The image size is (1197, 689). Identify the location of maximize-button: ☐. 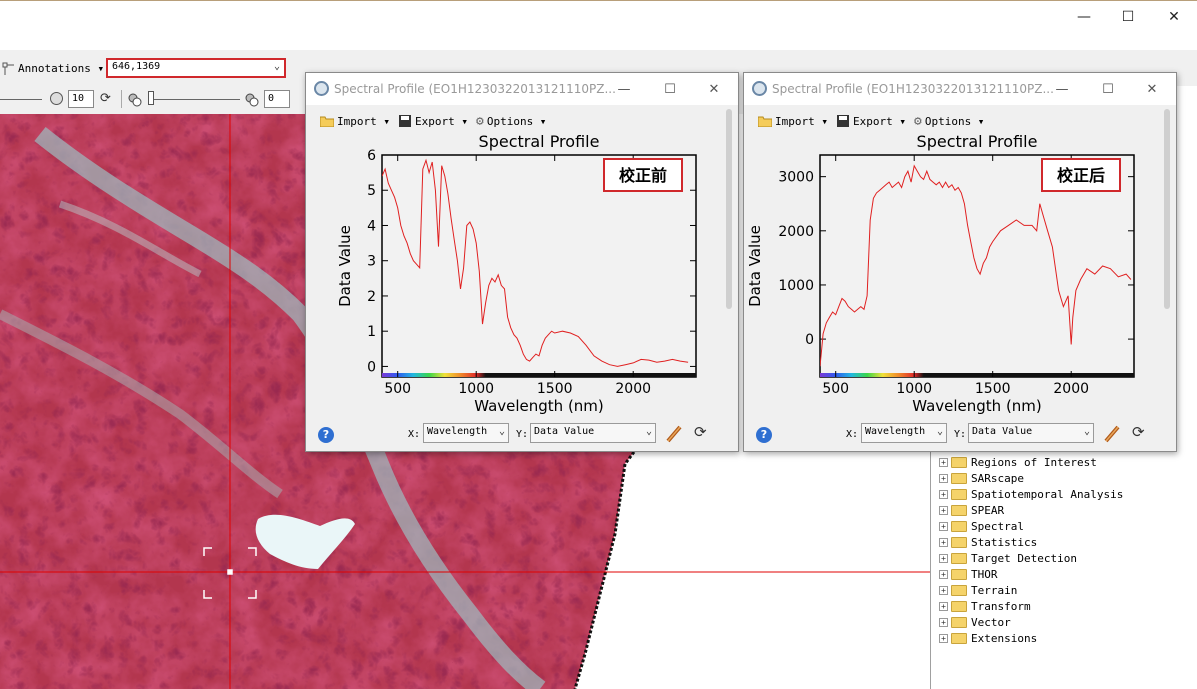
(1128, 17).